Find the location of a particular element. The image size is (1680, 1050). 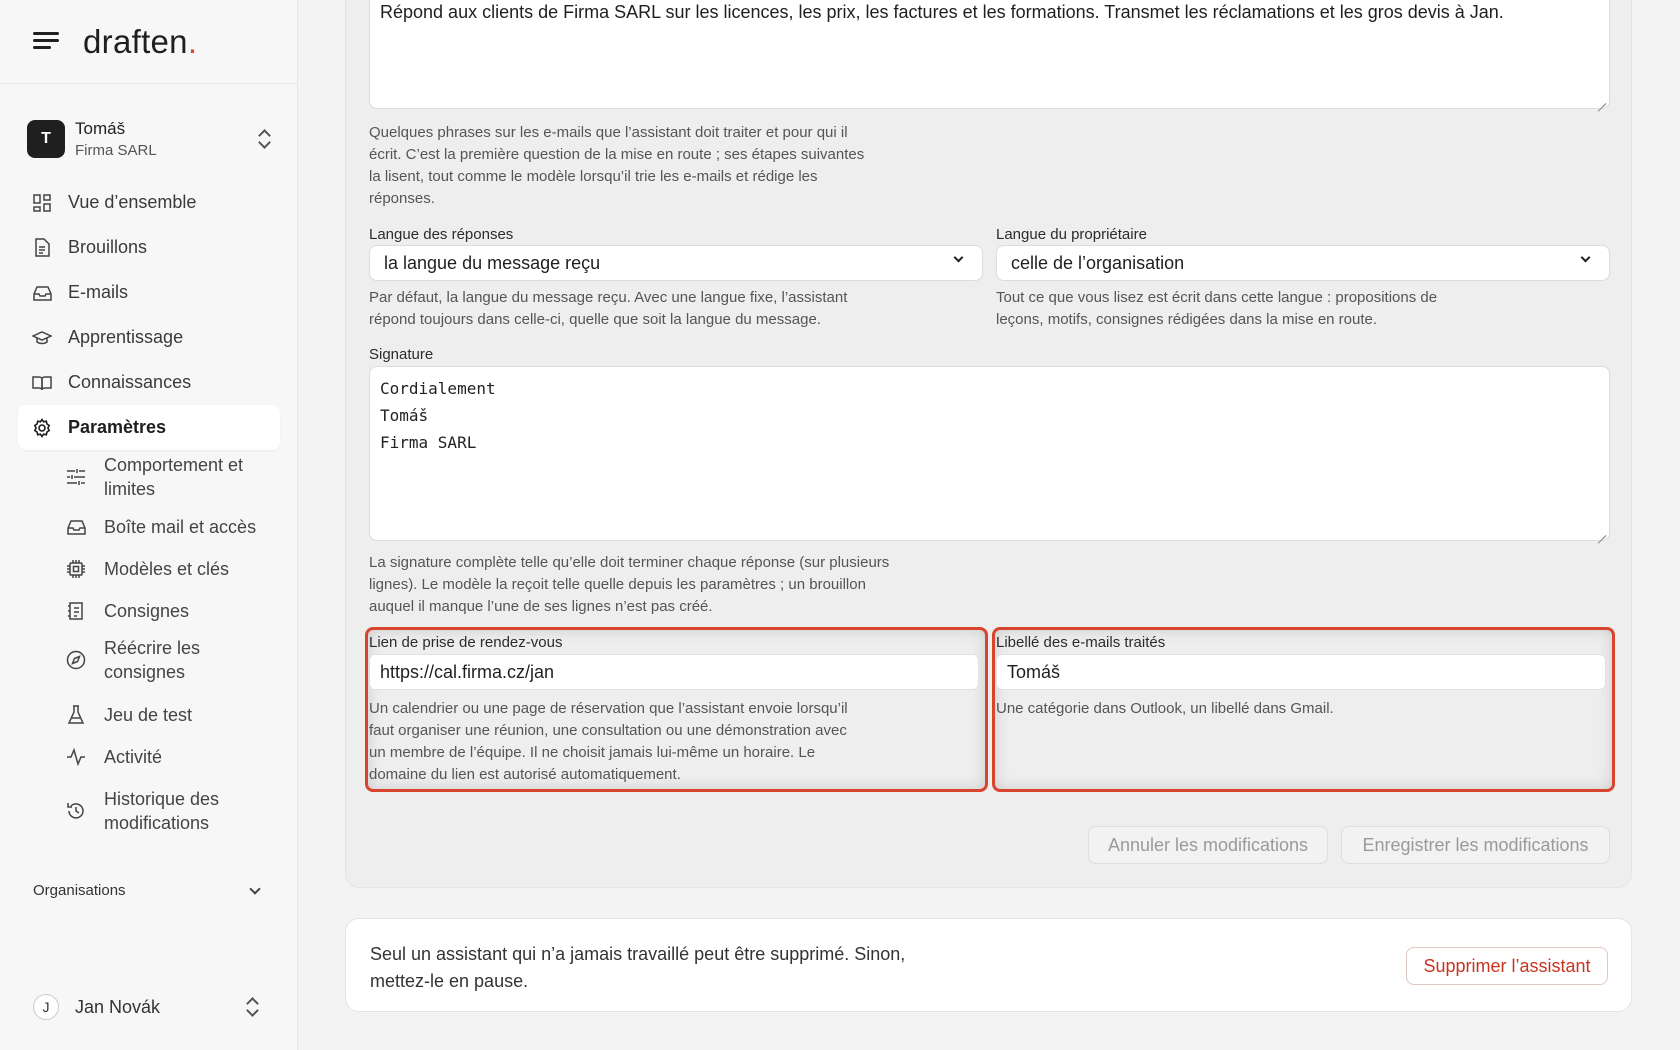

owner-language-value: celle de l’organisation is located at coordinates (1098, 262).